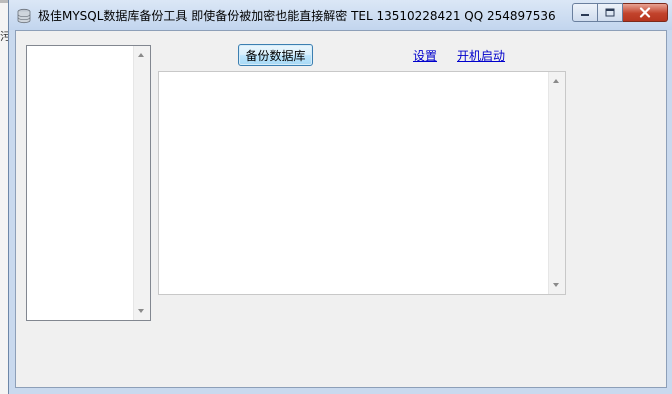 Image resolution: width=672 pixels, height=394 pixels. I want to click on window-controls, so click(620, 12).